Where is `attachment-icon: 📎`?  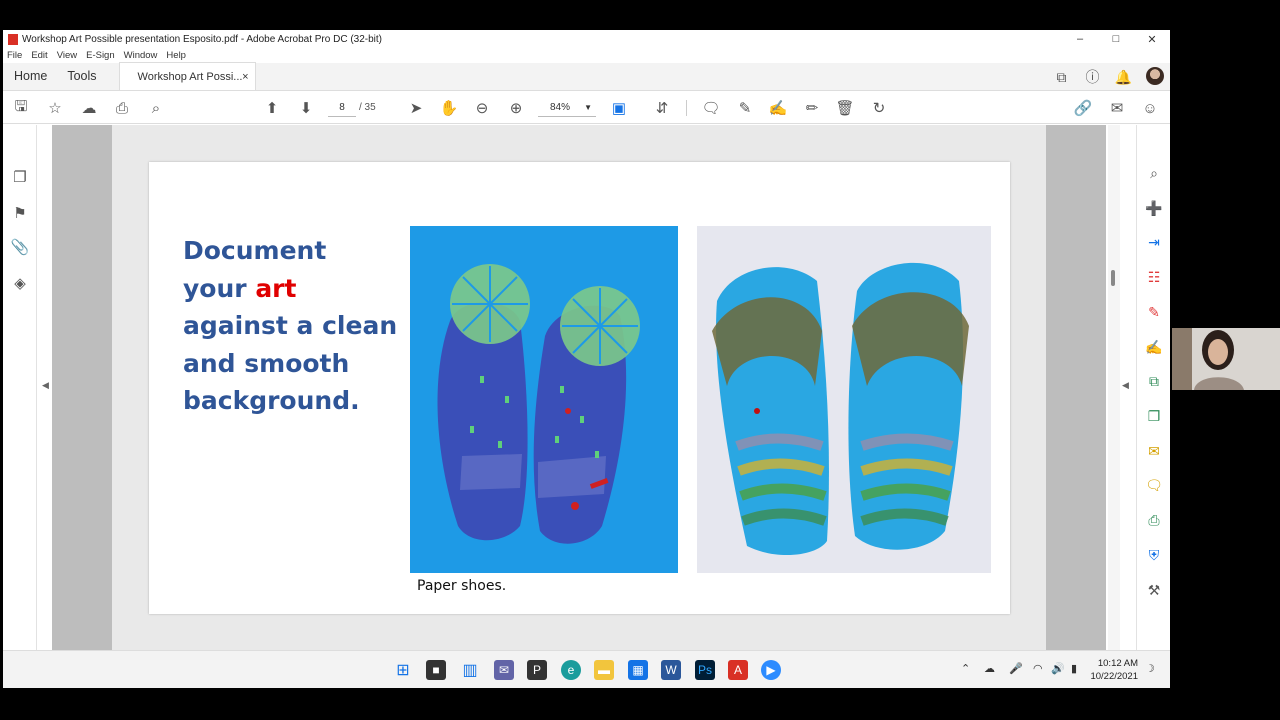 attachment-icon: 📎 is located at coordinates (20, 247).